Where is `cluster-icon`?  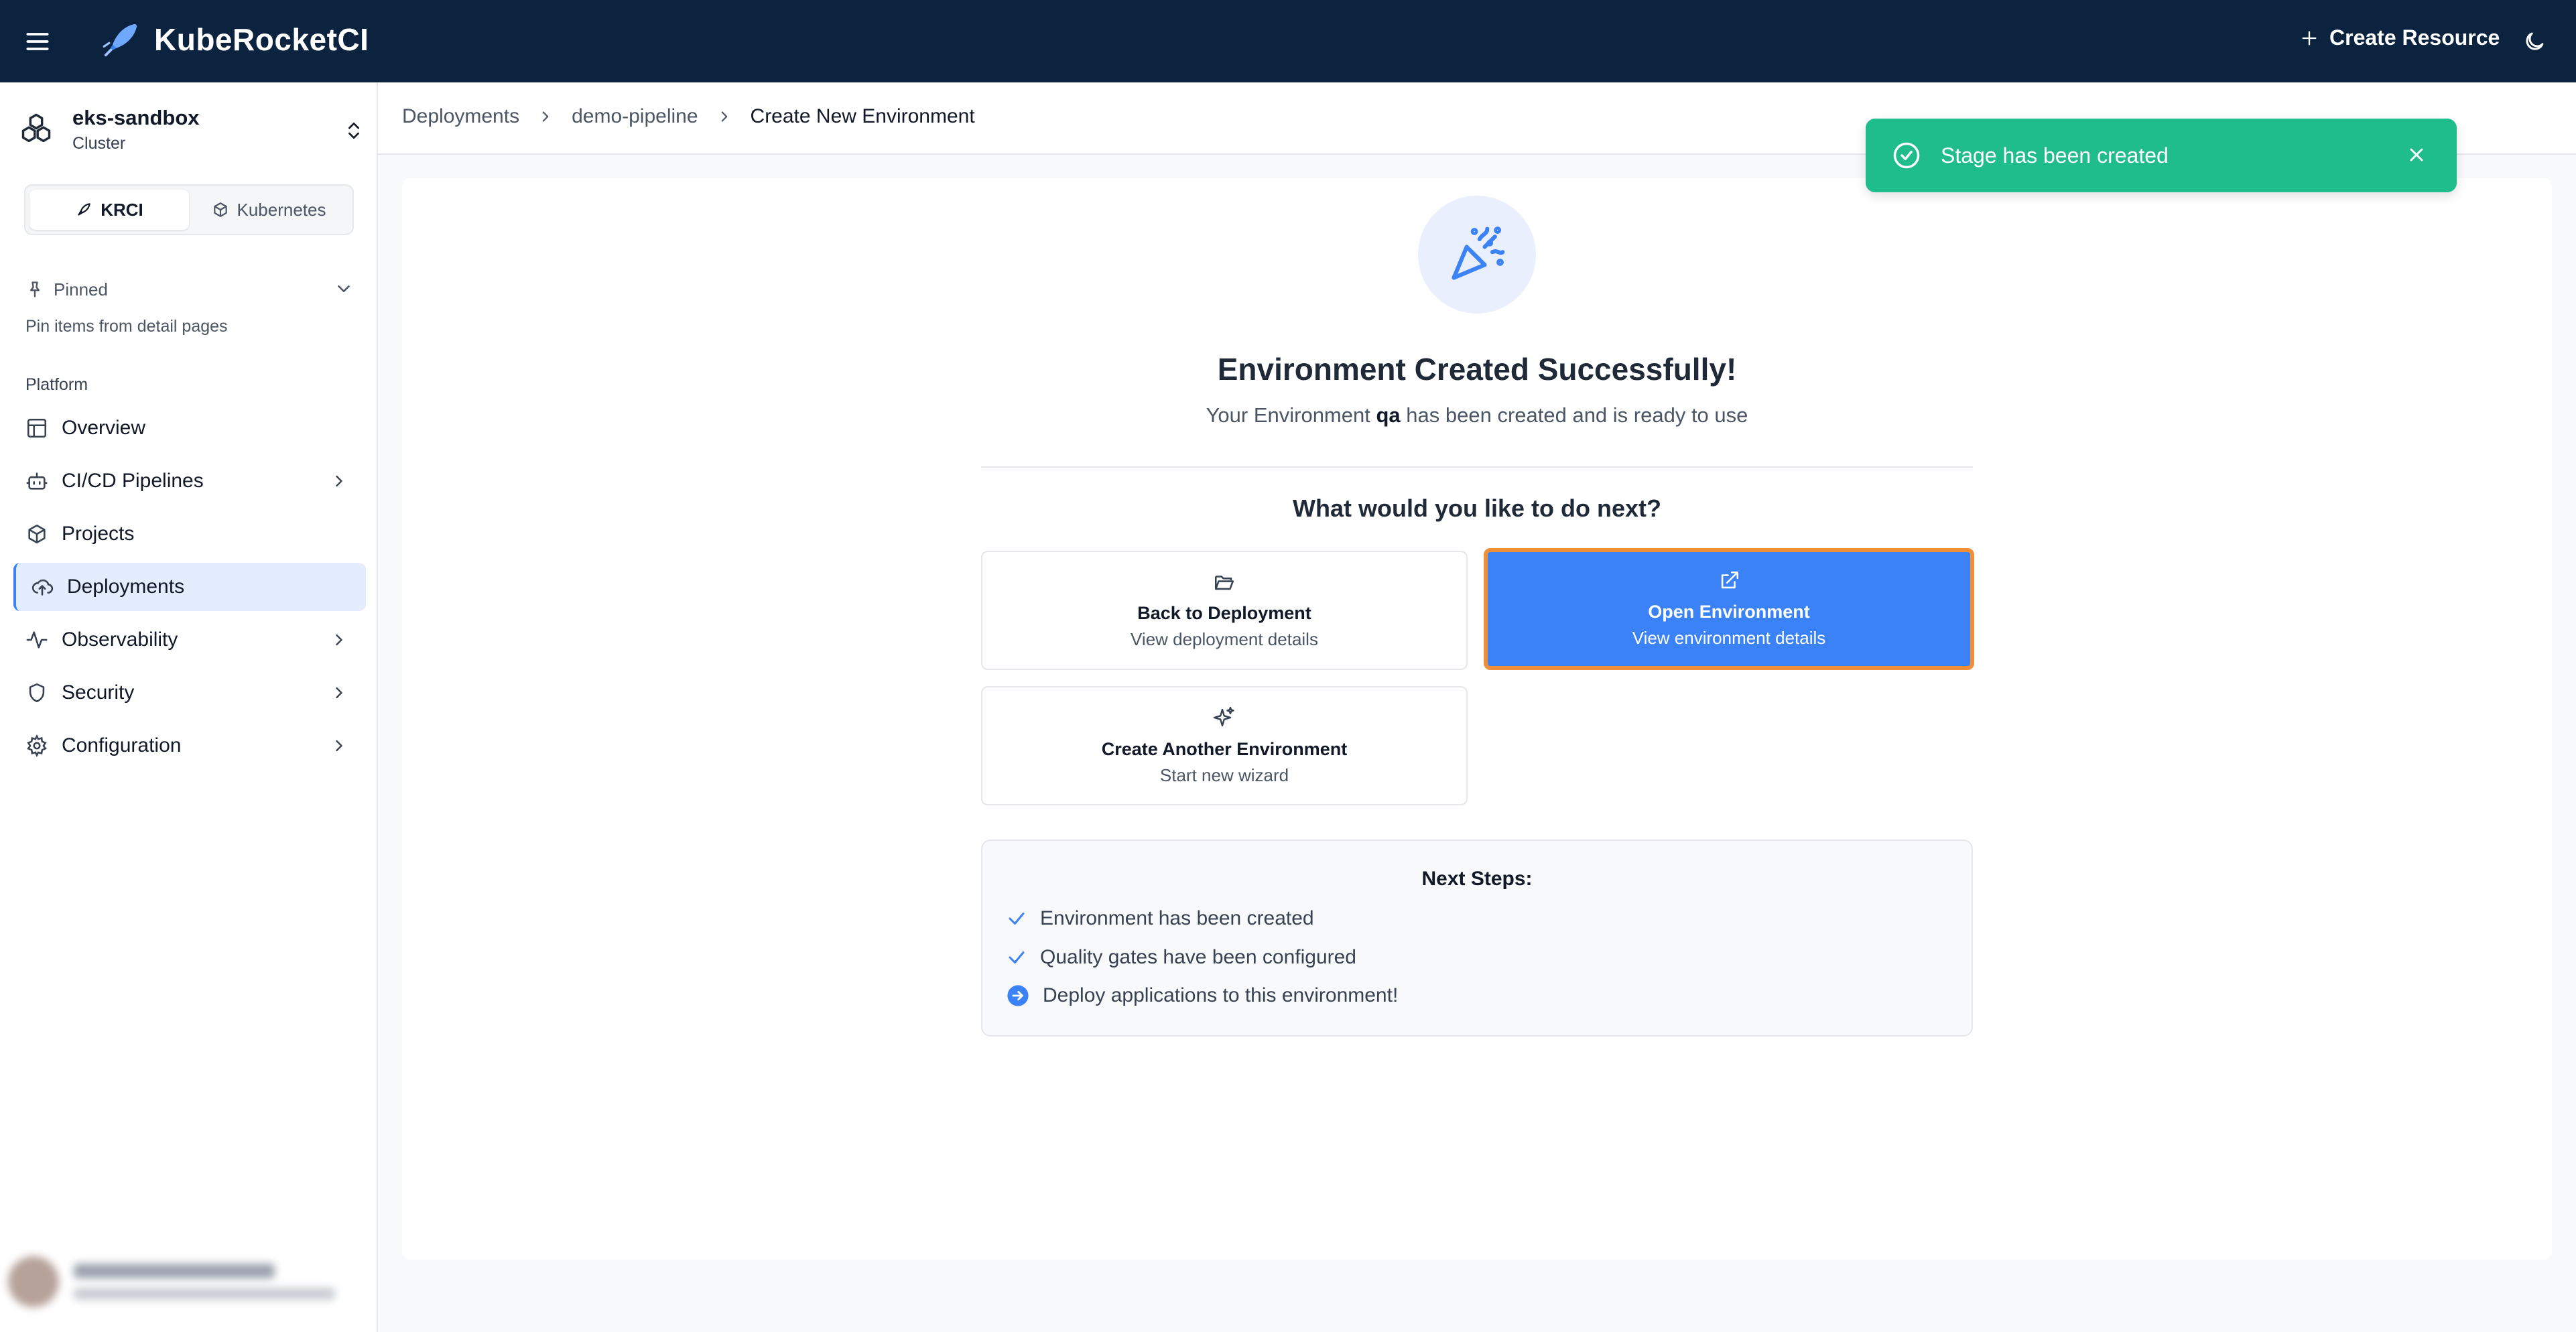 cluster-icon is located at coordinates (36, 129).